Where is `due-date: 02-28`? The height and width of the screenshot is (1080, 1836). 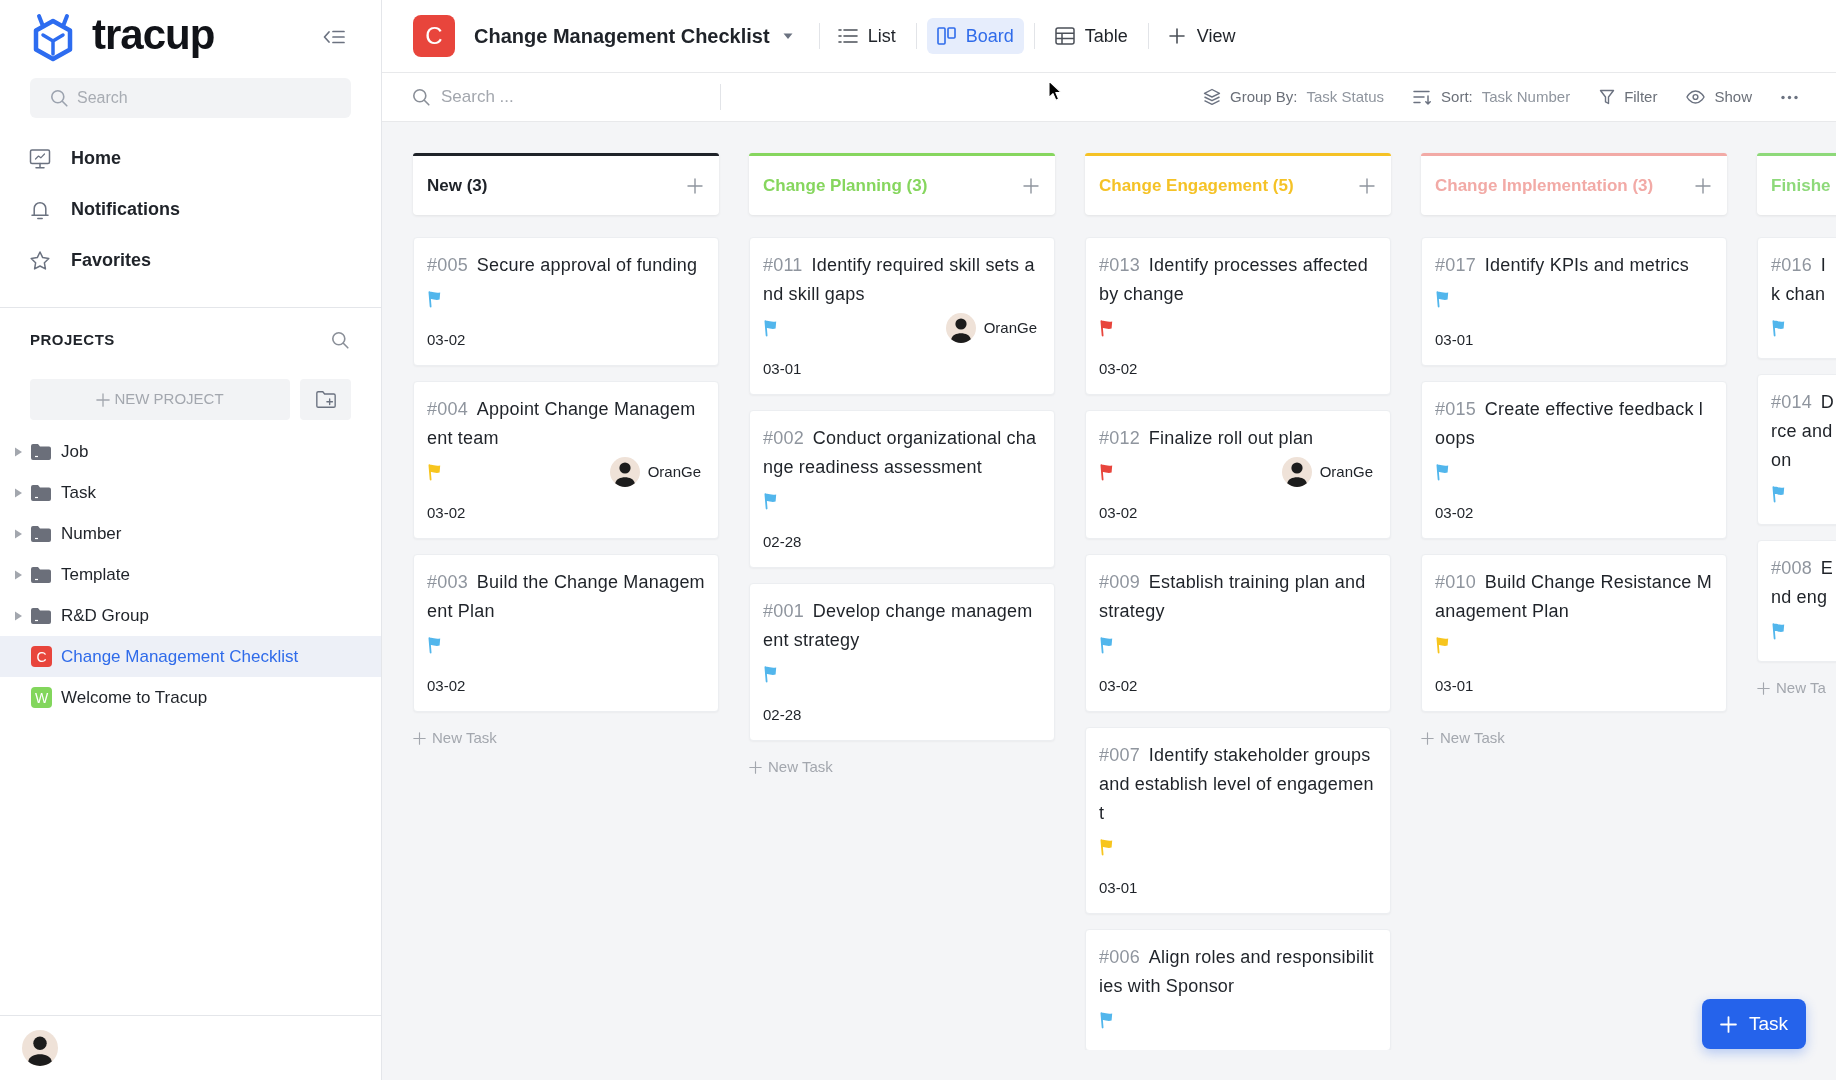
due-date: 02-28 is located at coordinates (782, 542).